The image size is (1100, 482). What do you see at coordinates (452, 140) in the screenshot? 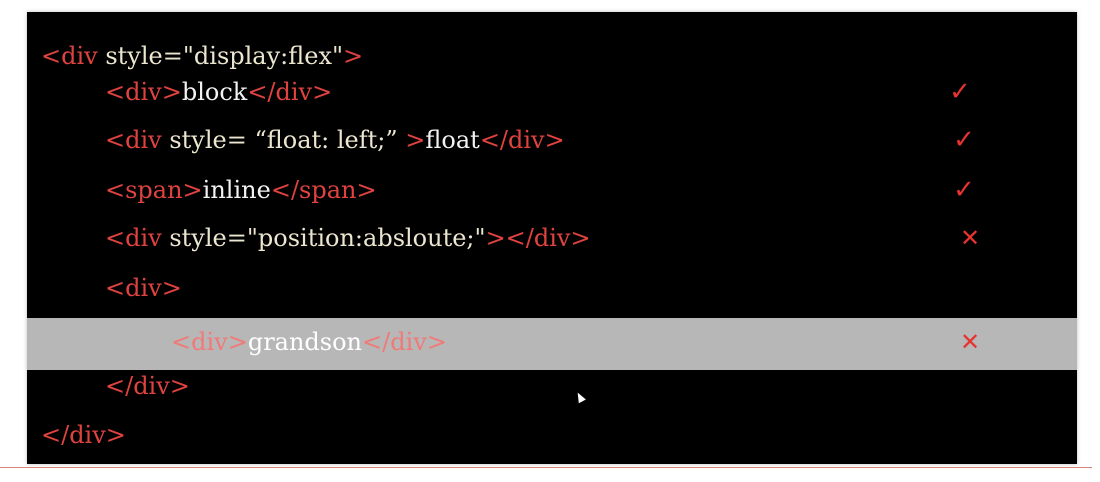
I see `element-text: float` at bounding box center [452, 140].